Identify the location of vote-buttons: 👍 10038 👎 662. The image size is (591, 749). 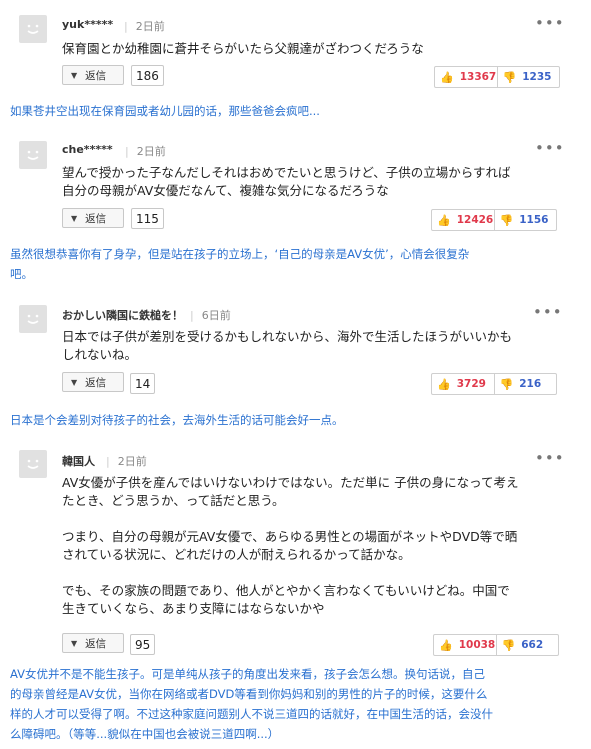
(496, 645).